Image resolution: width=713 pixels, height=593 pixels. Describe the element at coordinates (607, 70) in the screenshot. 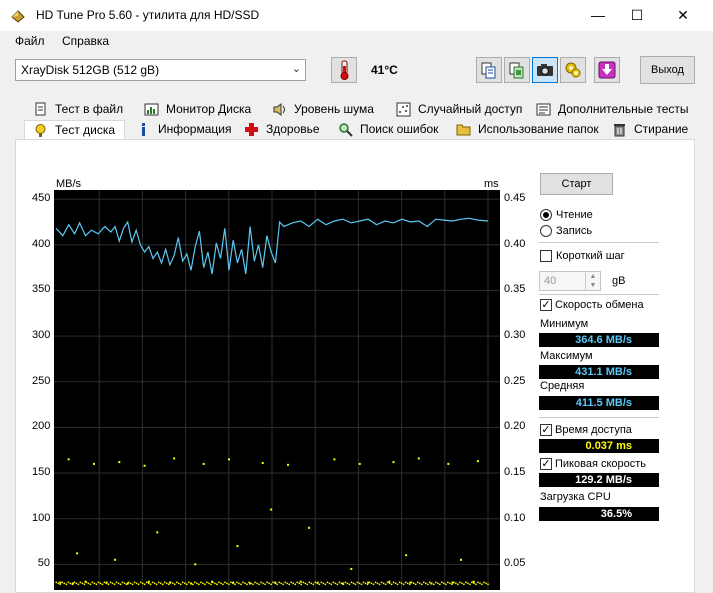

I see `save-button` at that location.